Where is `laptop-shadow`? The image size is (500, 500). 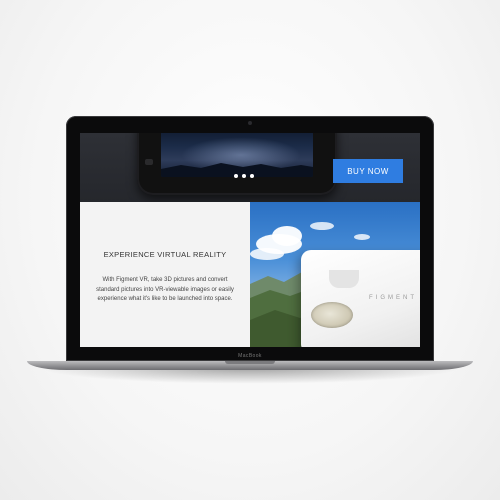
laptop-shadow is located at coordinates (250, 376).